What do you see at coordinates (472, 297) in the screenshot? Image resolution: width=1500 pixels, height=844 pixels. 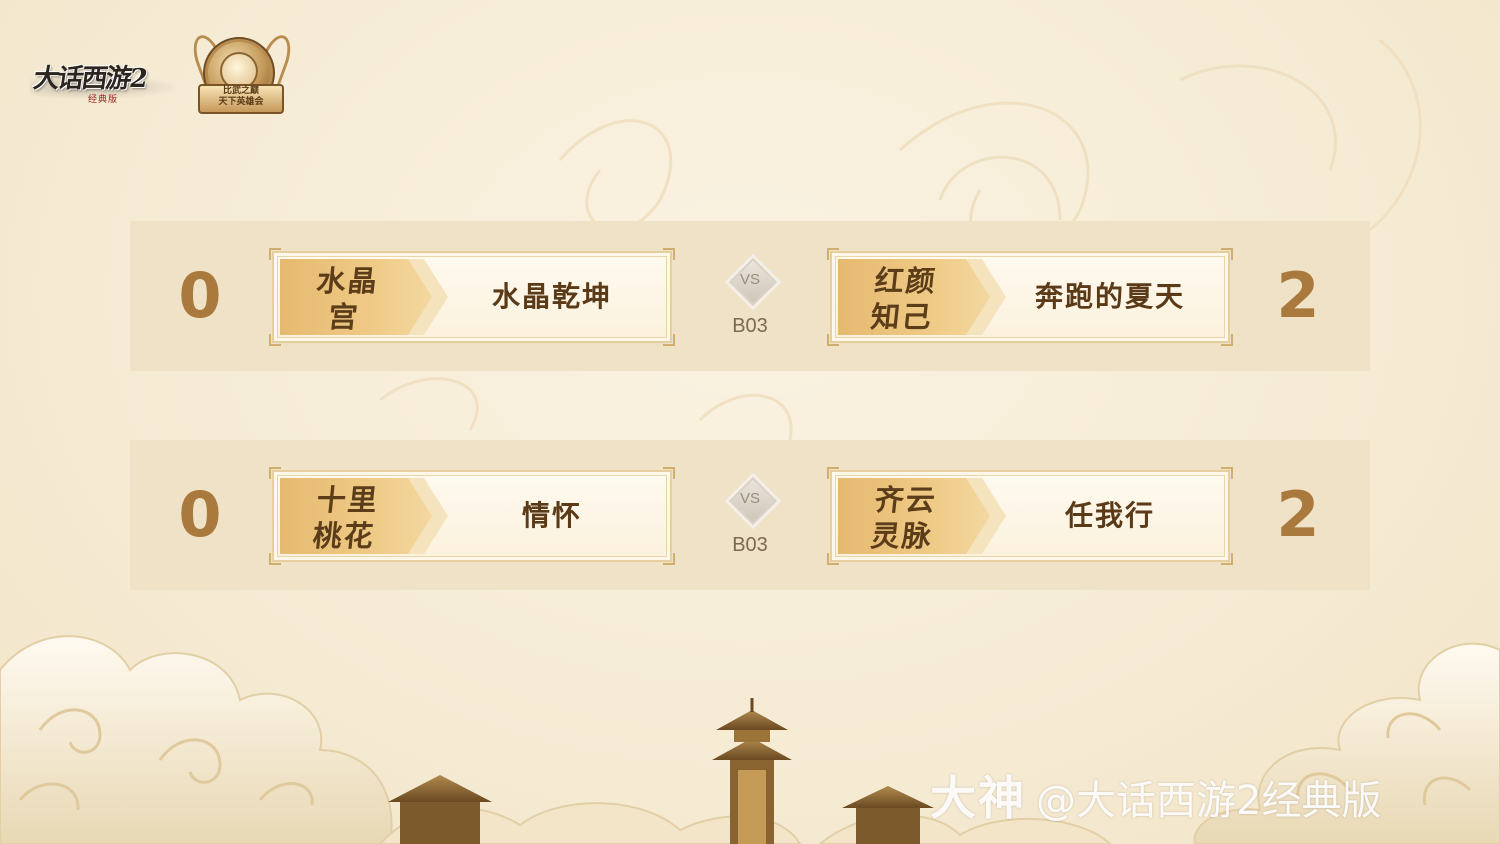 I see `left-team-card: 水晶宫 水晶乾坤` at bounding box center [472, 297].